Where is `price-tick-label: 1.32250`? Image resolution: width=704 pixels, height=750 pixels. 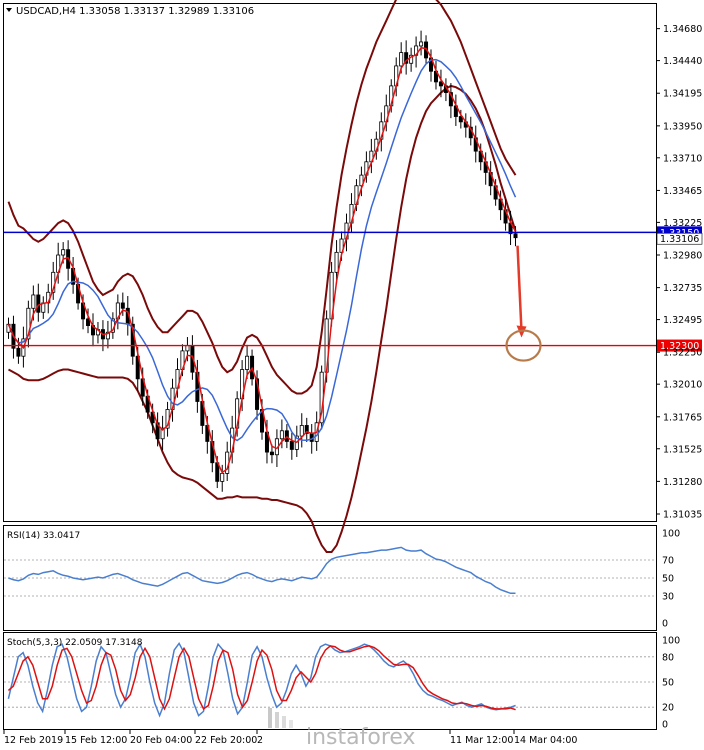 price-tick-label: 1.32250 is located at coordinates (682, 353).